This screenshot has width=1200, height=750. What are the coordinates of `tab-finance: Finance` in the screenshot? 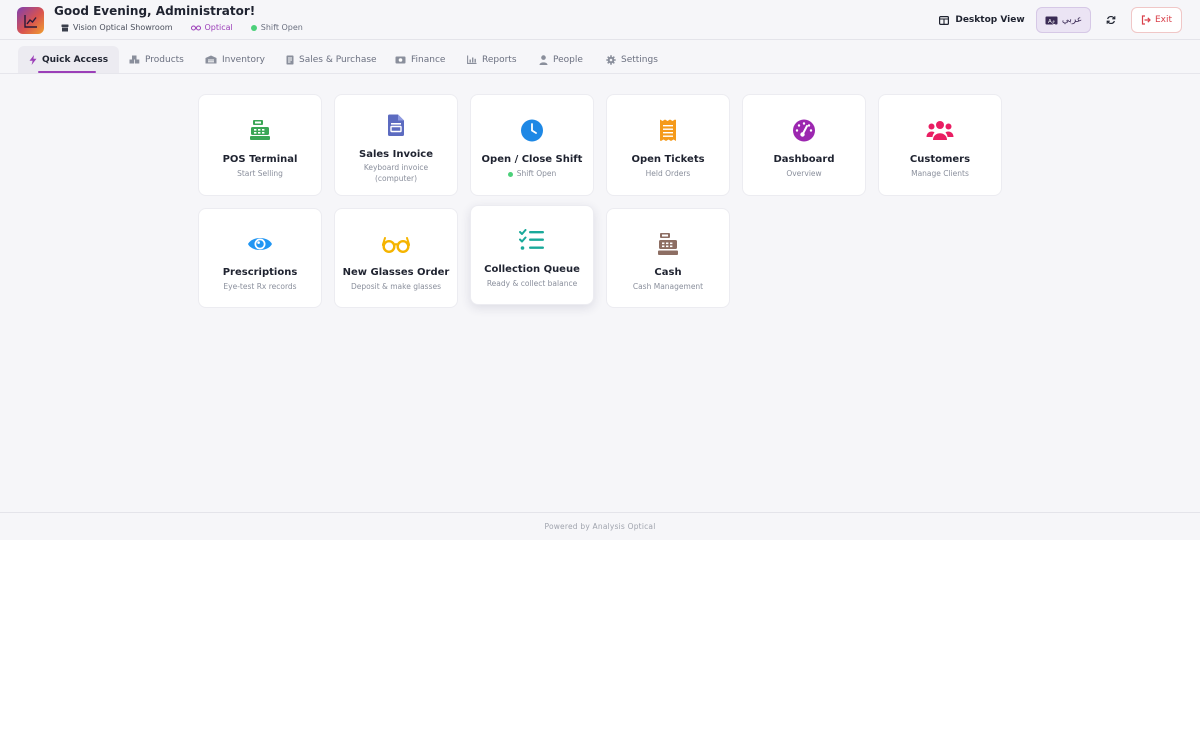 It's located at (420, 59).